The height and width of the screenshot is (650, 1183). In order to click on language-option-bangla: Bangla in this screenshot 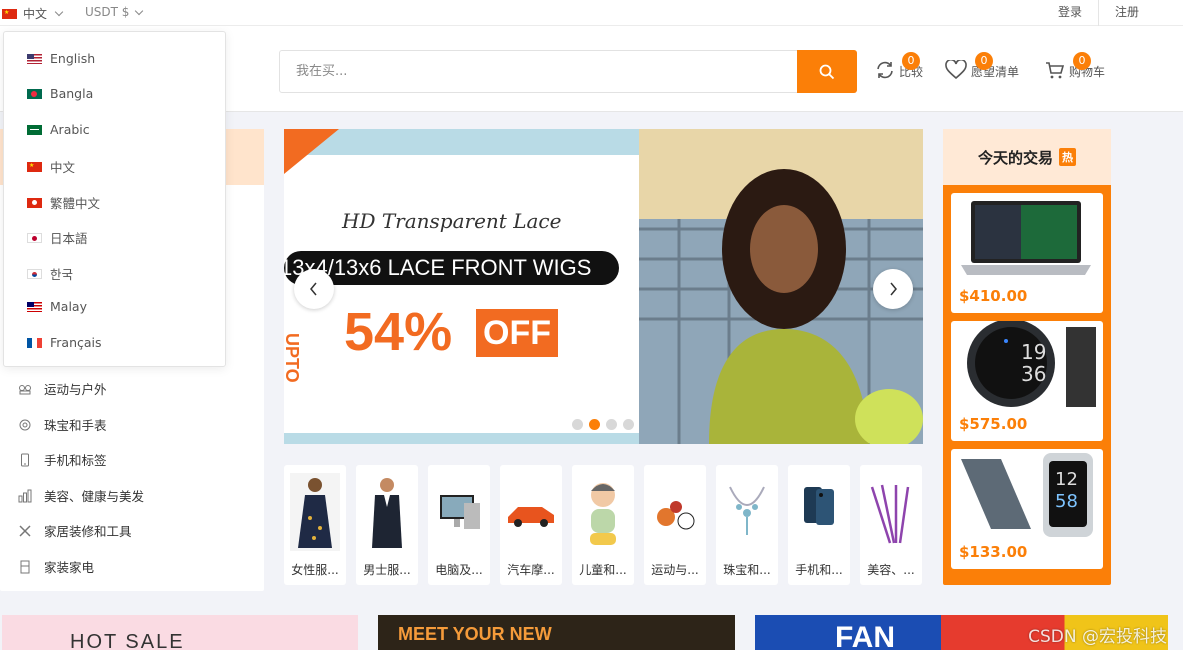, I will do `click(60, 93)`.